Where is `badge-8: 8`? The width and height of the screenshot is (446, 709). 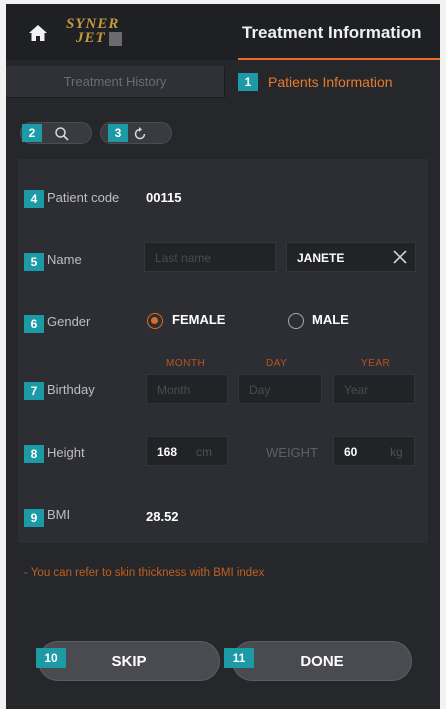
badge-8: 8 is located at coordinates (34, 454).